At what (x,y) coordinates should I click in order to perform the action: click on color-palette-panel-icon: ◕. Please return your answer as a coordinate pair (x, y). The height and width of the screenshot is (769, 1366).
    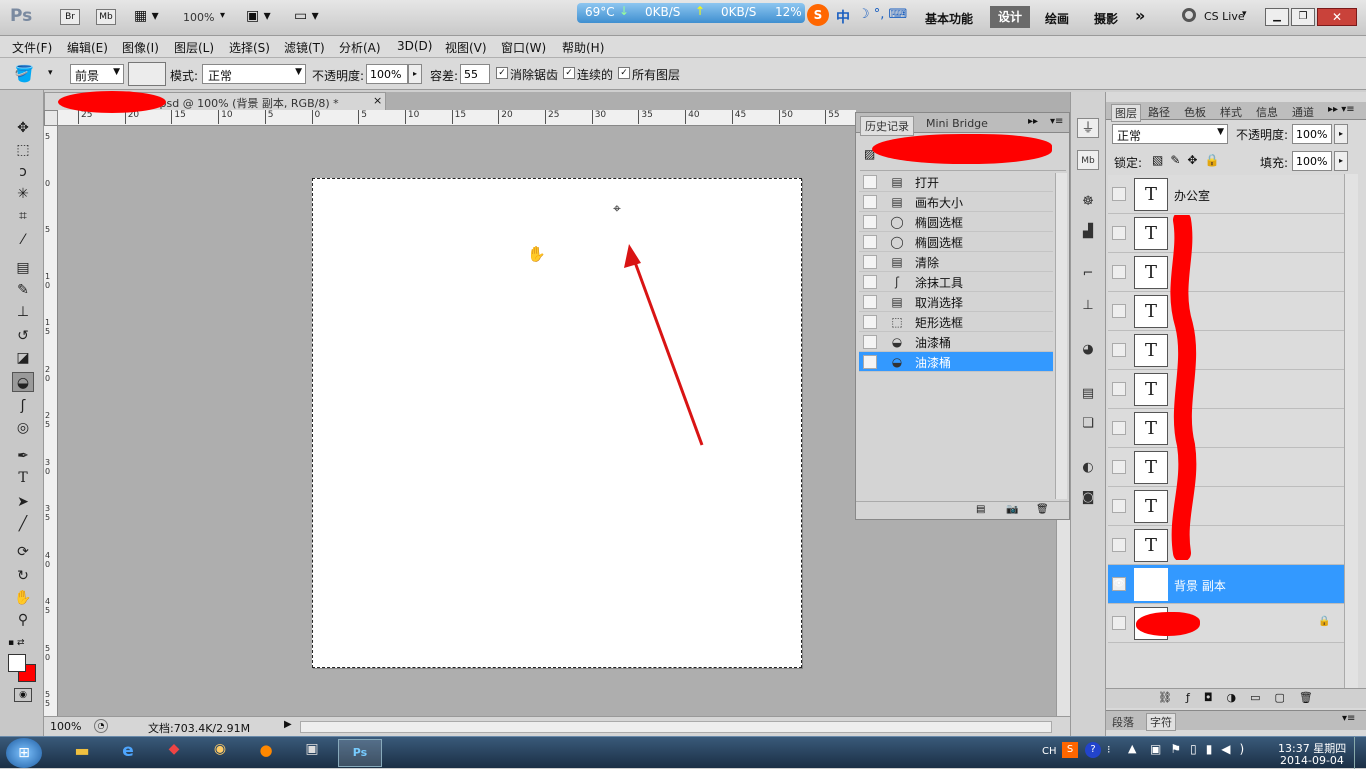
    Looking at the image, I should click on (1088, 350).